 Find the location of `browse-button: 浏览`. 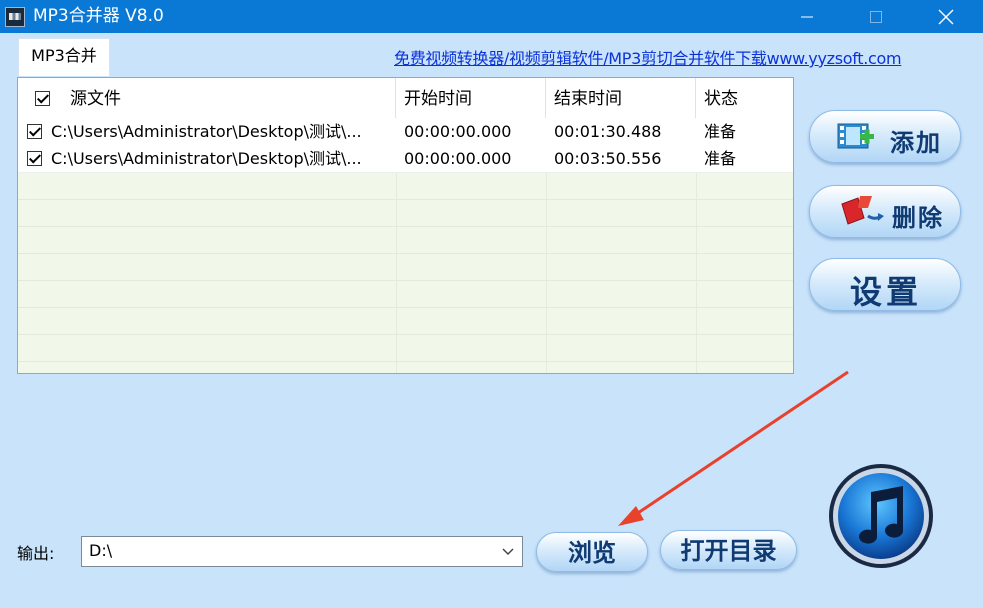

browse-button: 浏览 is located at coordinates (592, 552).